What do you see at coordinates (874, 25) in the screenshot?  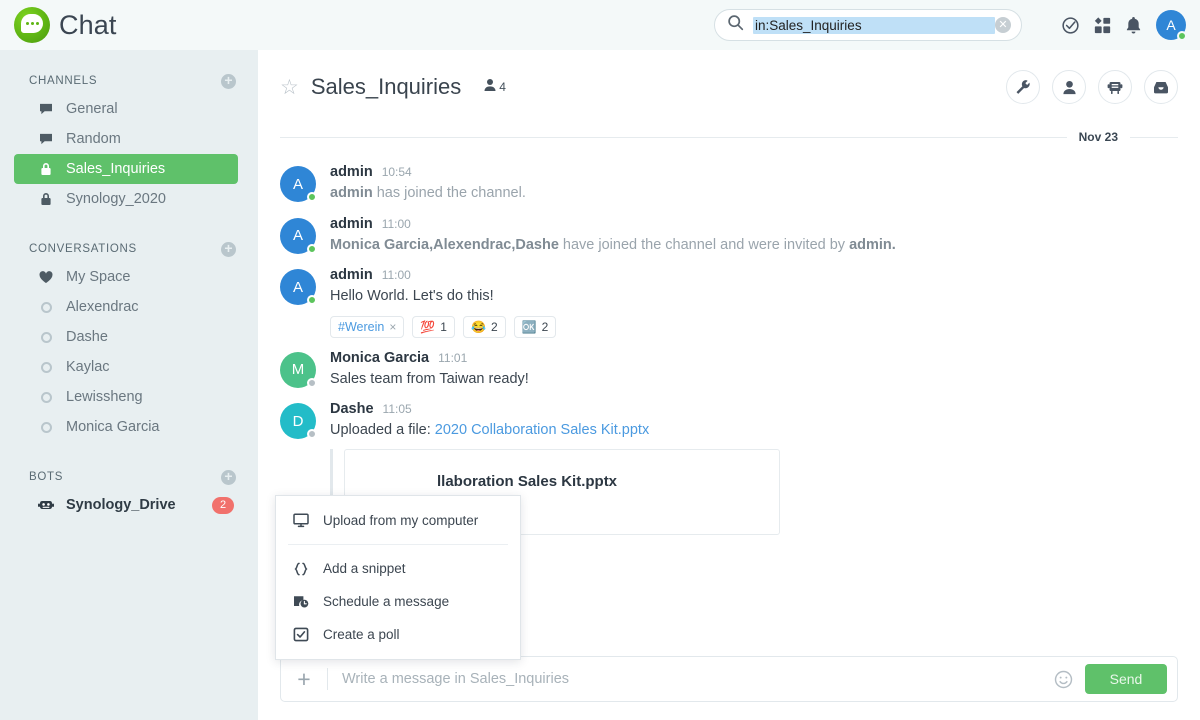 I see `search-input: in:Sales_Inquiries` at bounding box center [874, 25].